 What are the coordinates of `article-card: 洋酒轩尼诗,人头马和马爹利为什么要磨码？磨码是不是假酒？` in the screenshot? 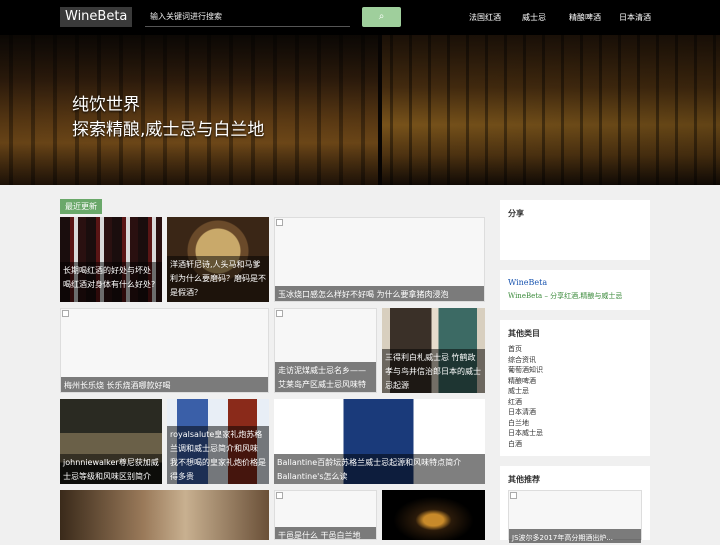 It's located at (218, 259).